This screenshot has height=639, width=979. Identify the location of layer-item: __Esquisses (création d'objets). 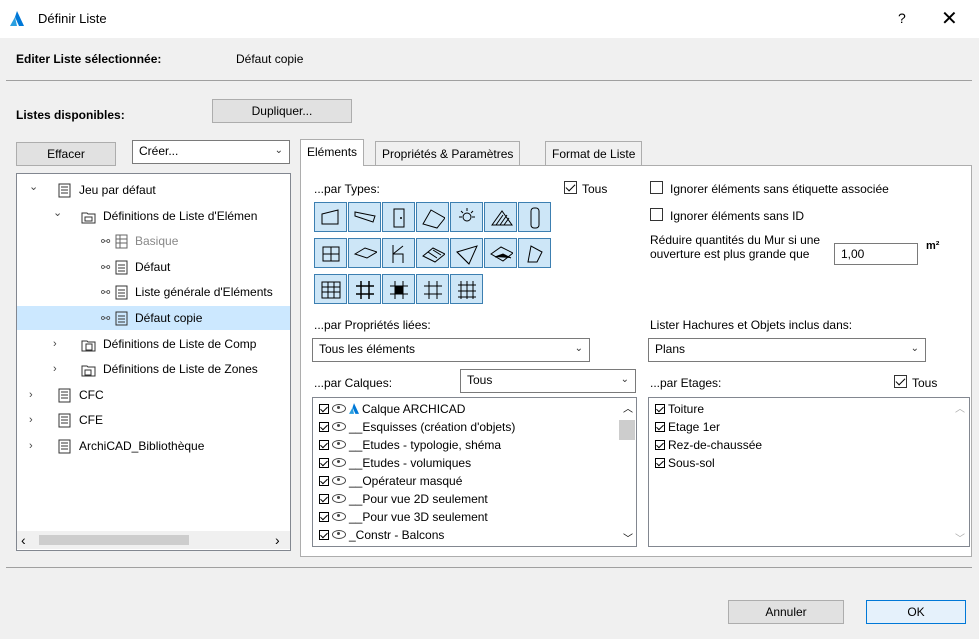
(417, 427).